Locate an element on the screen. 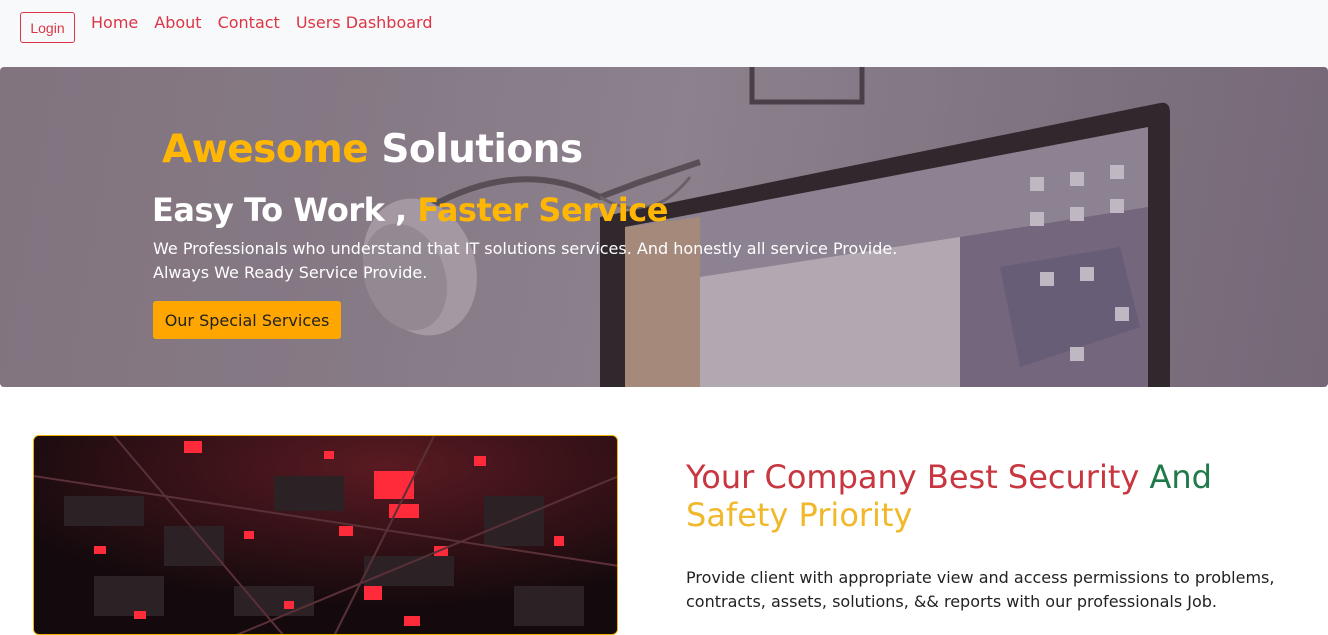  security-image is located at coordinates (325, 535).